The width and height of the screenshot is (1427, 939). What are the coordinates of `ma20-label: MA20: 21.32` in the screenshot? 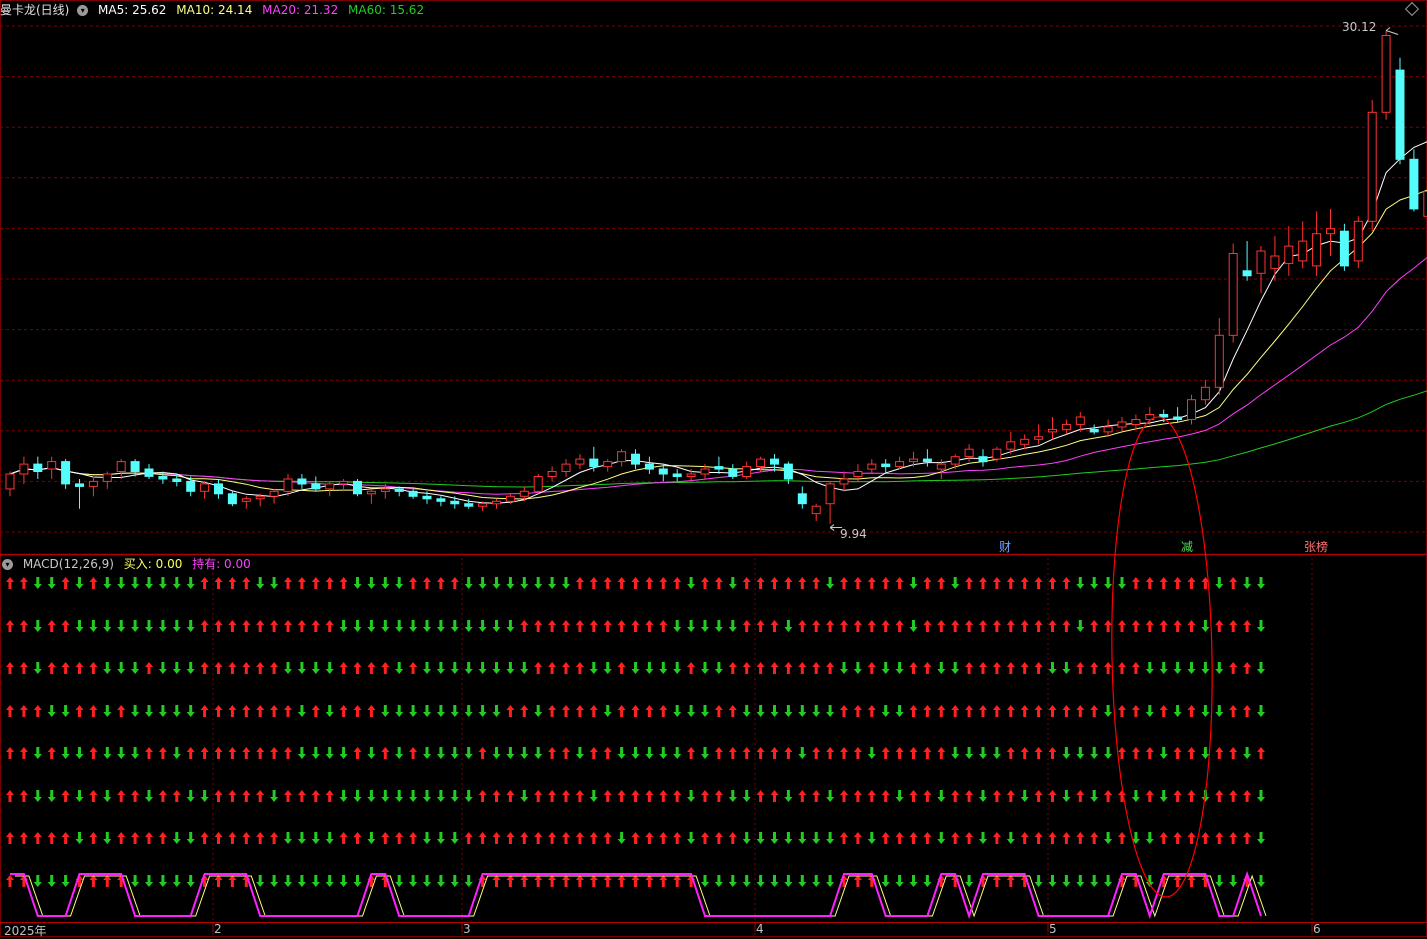 It's located at (300, 10).